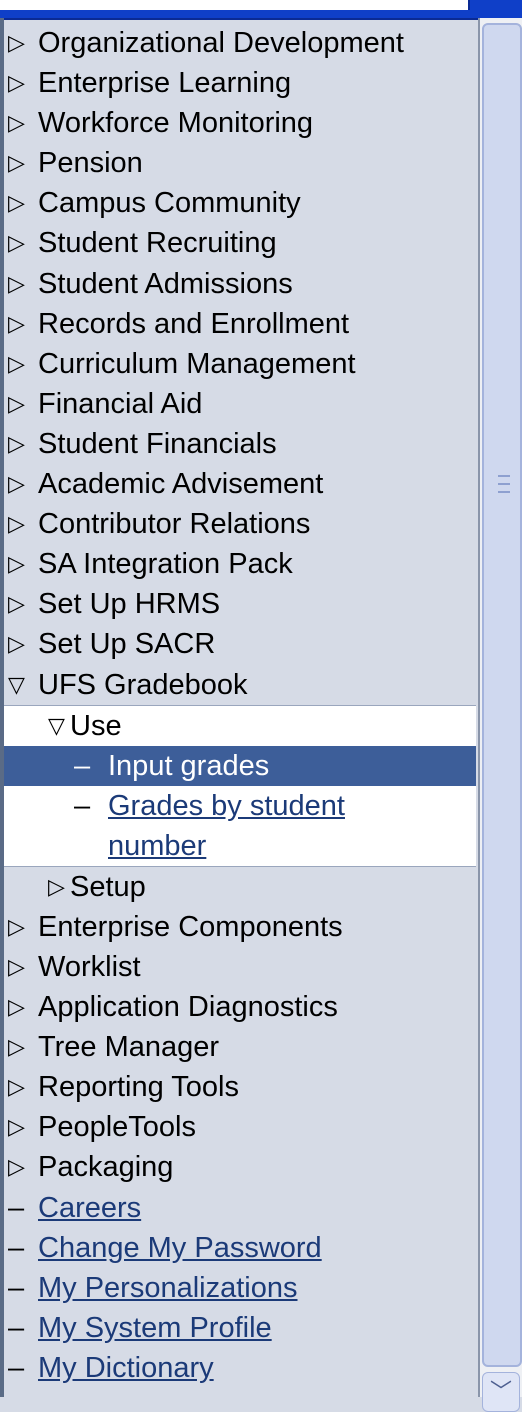  What do you see at coordinates (190, 926) in the screenshot?
I see `menu-item-label: Enterprise Components` at bounding box center [190, 926].